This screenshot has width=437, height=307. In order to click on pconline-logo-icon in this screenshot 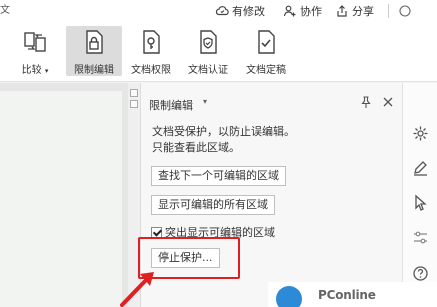, I will do `click(289, 296)`.